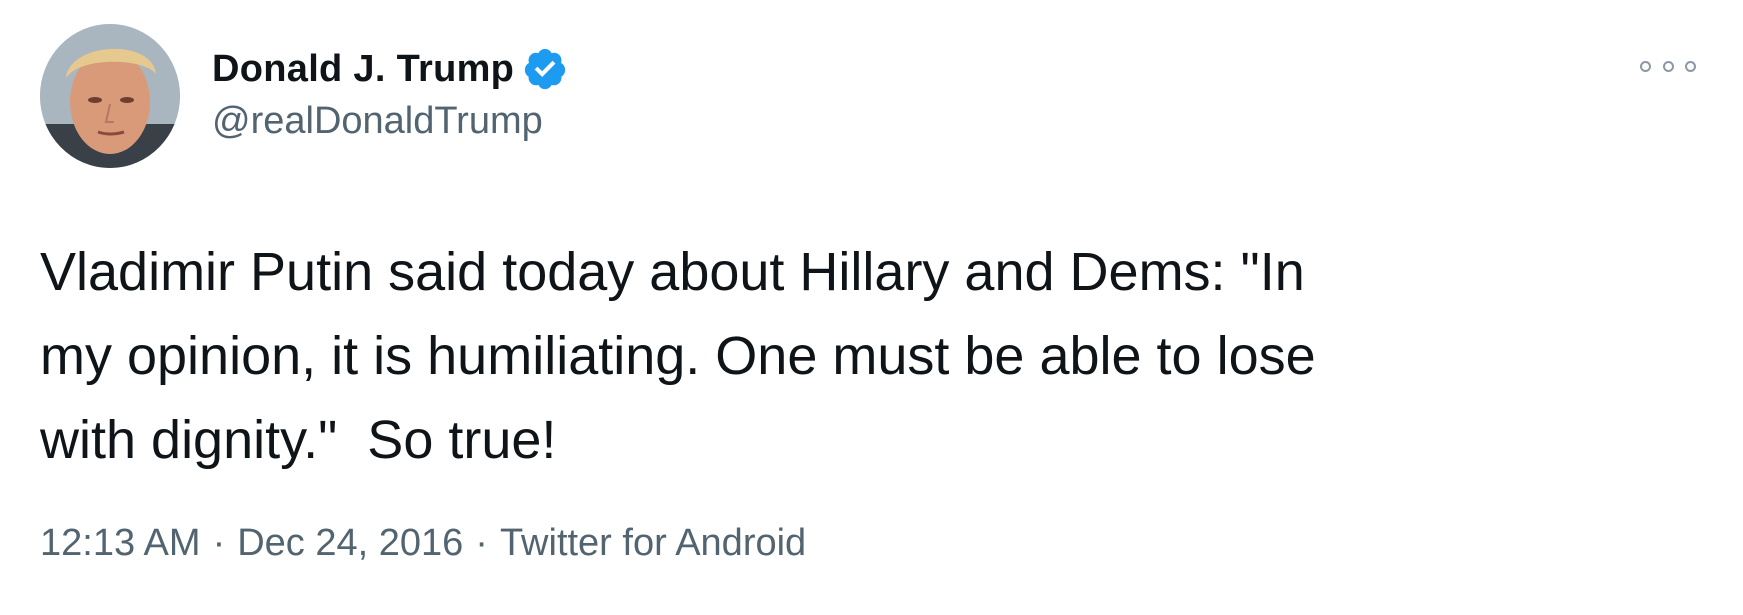  What do you see at coordinates (350, 543) in the screenshot?
I see `tweet-date: Dec 24, 2016` at bounding box center [350, 543].